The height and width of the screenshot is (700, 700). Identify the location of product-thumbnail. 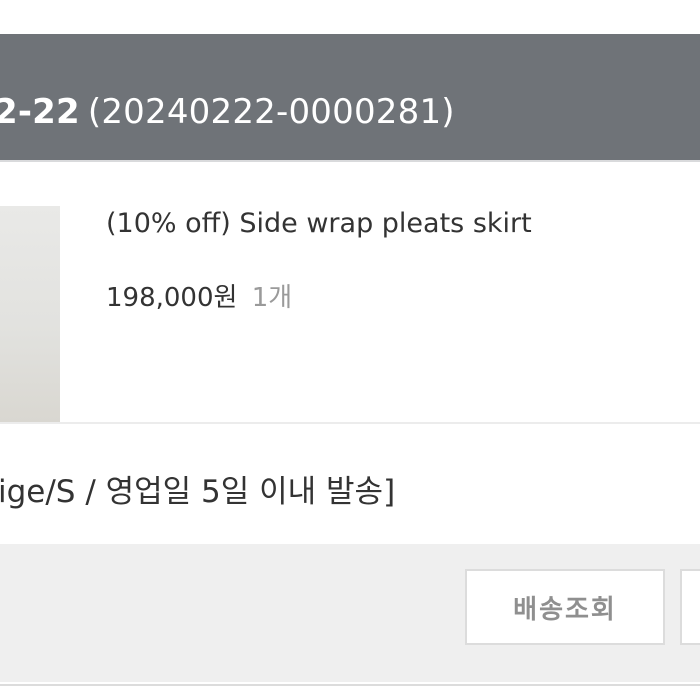
(30, 314).